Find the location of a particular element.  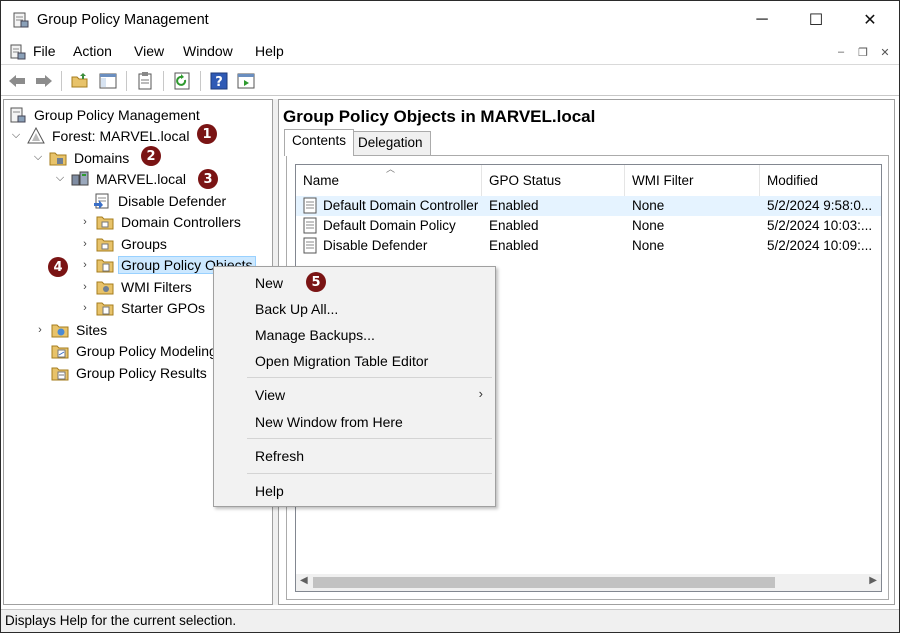

tree-item-root: Group Policy Management is located at coordinates (105, 114).